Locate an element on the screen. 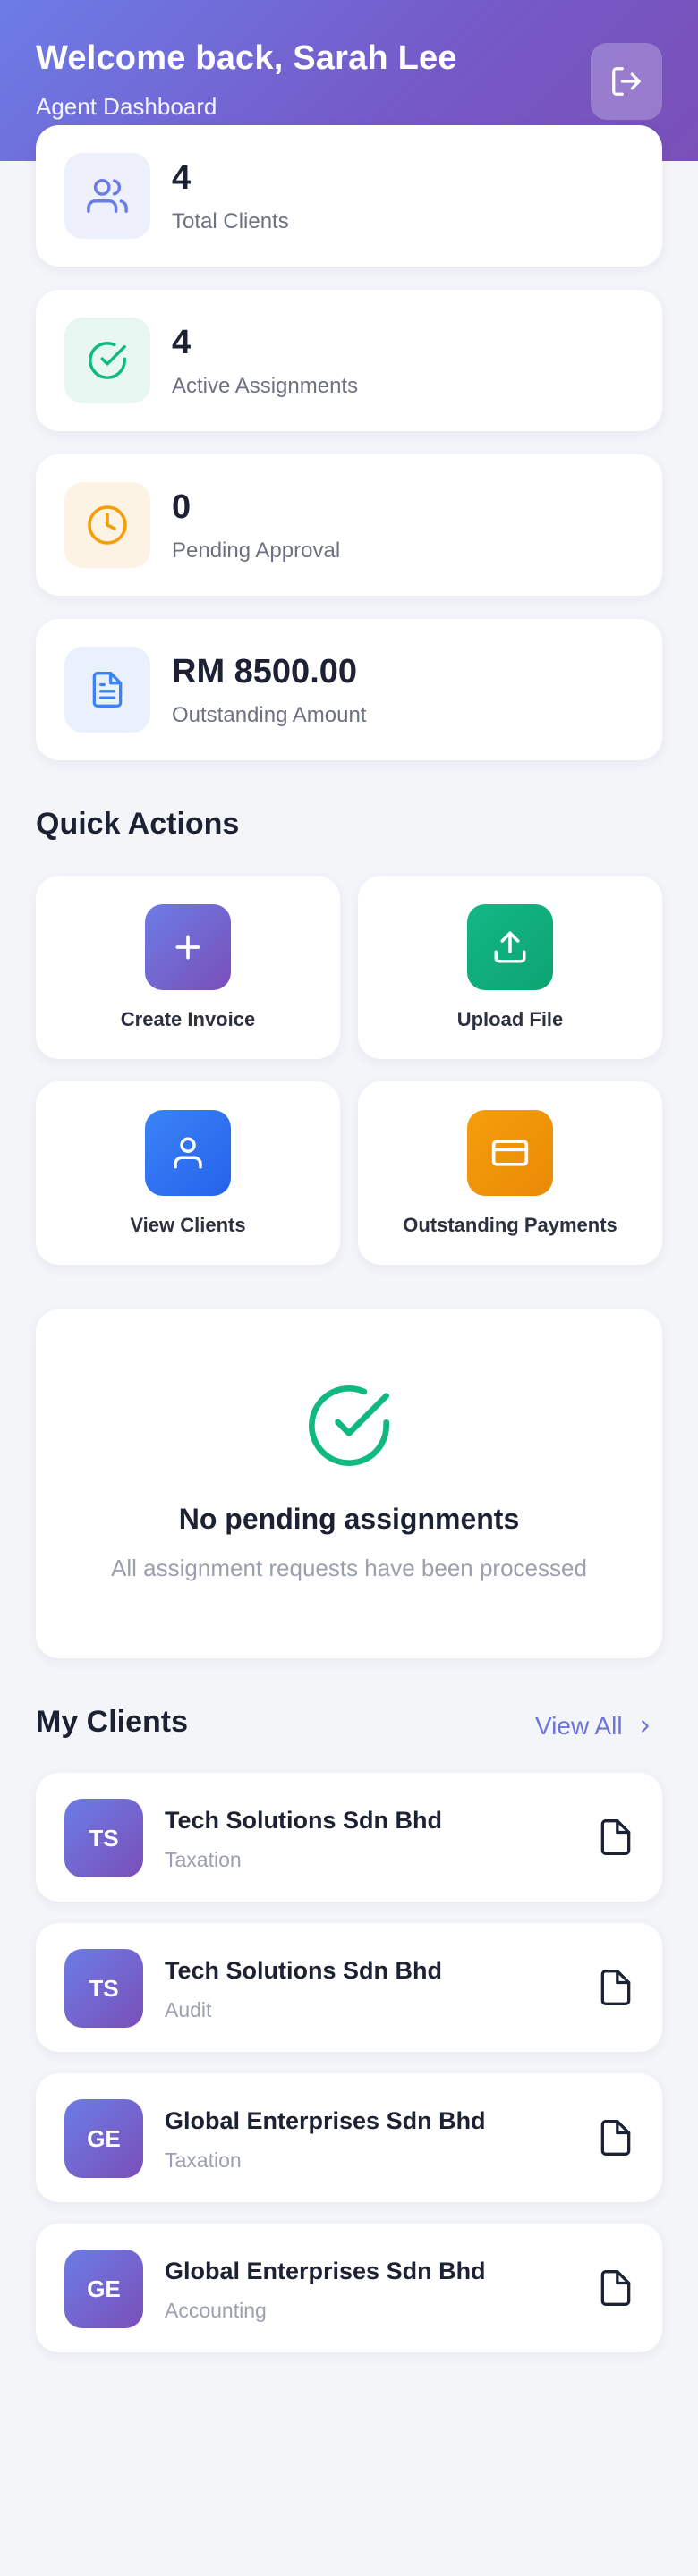 The image size is (698, 2576). client-card: GE Global Enterprises Sdn Bhd Taxation is located at coordinates (349, 2137).